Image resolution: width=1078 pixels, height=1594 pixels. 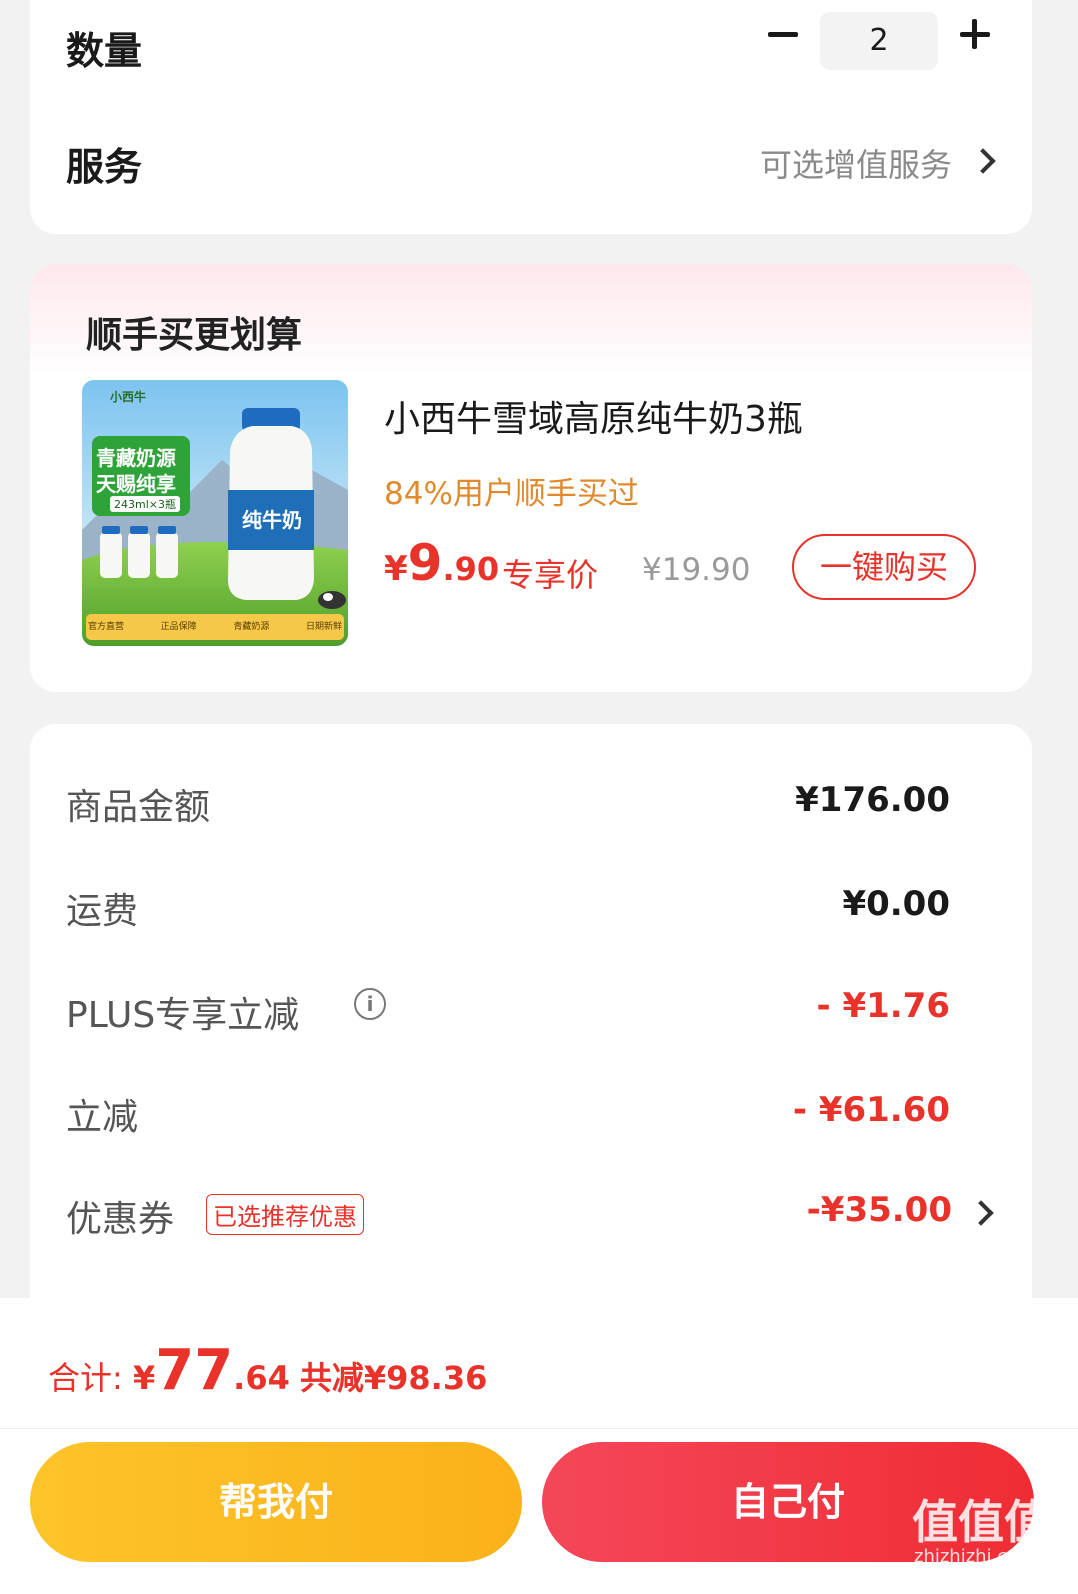 I want to click on total-integer: 77, so click(x=194, y=1370).